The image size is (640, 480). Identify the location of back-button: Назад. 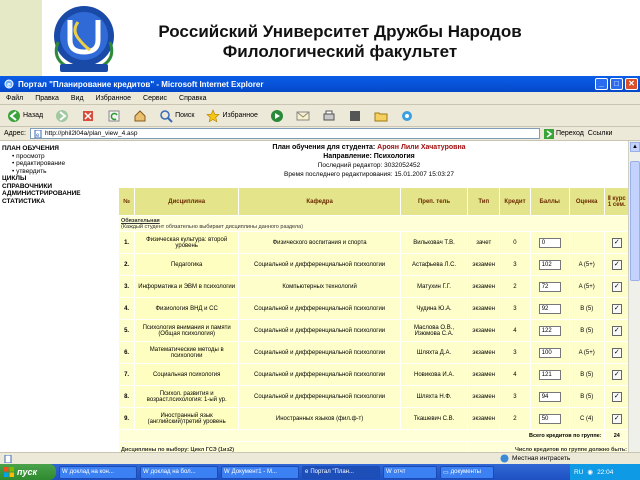
(25, 116).